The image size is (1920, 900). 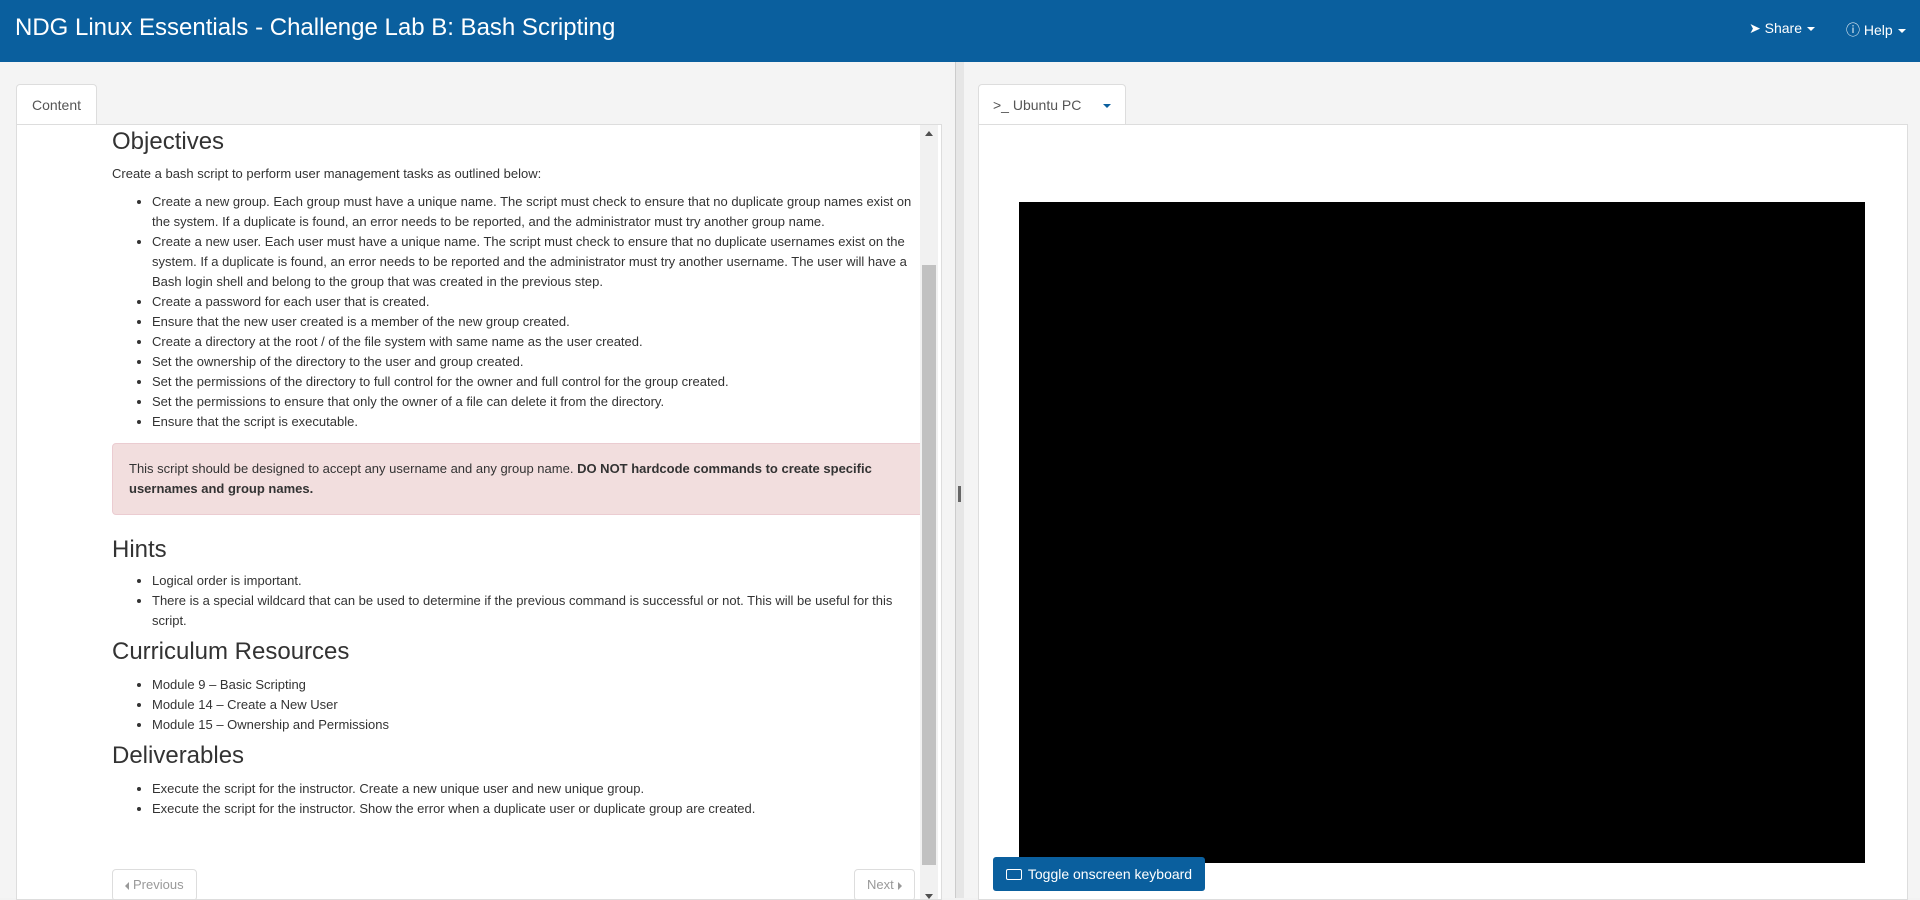 I want to click on help-menu: ⓘ Help, so click(x=1876, y=30).